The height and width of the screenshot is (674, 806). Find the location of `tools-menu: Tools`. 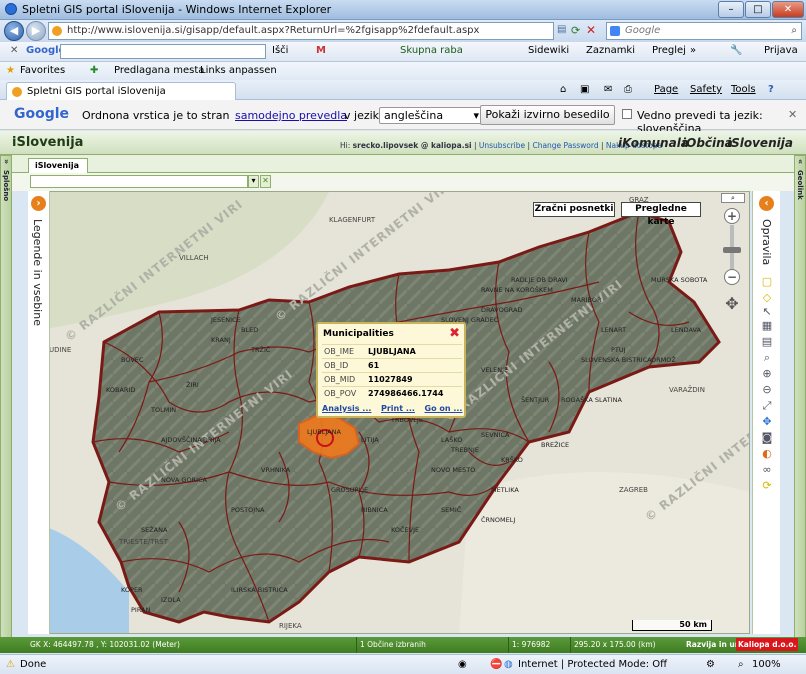

tools-menu: Tools is located at coordinates (743, 89).